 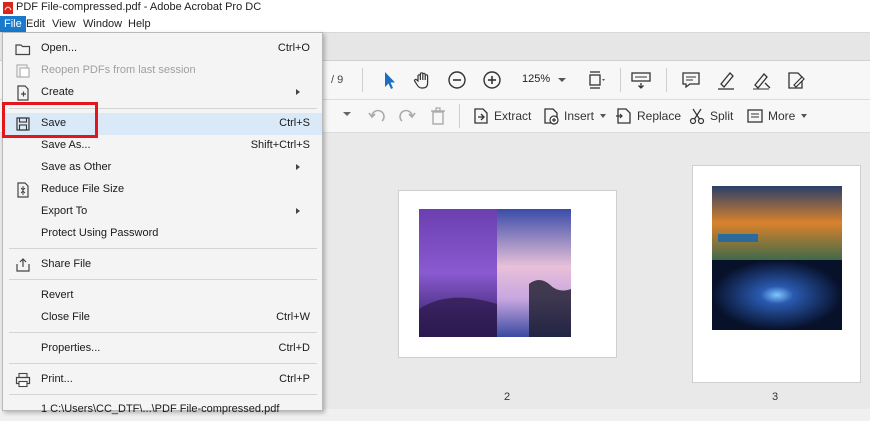 What do you see at coordinates (481, 116) in the screenshot?
I see `extract-icon` at bounding box center [481, 116].